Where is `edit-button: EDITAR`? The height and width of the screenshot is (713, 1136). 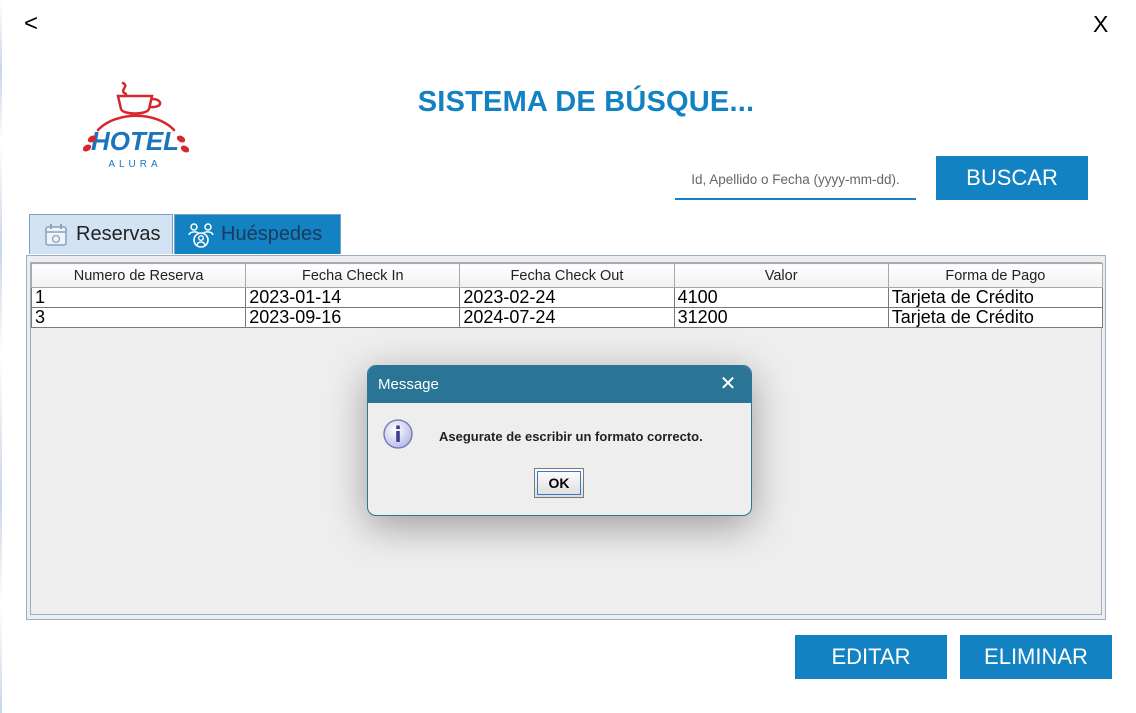
edit-button: EDITAR is located at coordinates (871, 657).